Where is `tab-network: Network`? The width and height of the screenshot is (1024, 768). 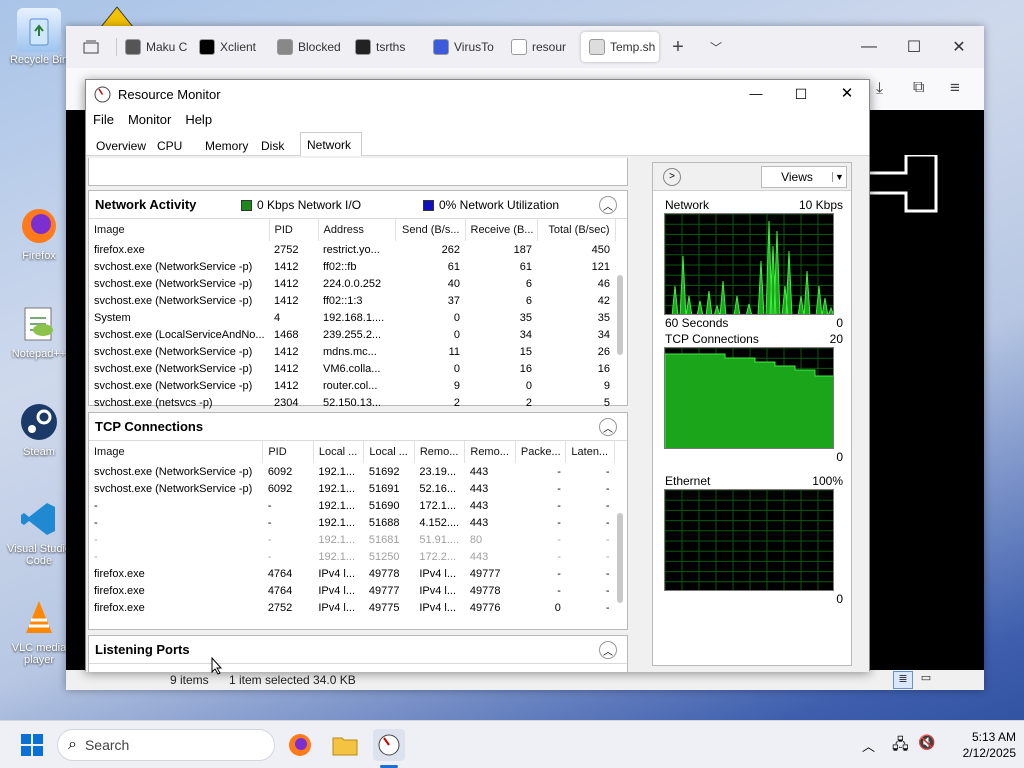
tab-network: Network is located at coordinates (331, 144).